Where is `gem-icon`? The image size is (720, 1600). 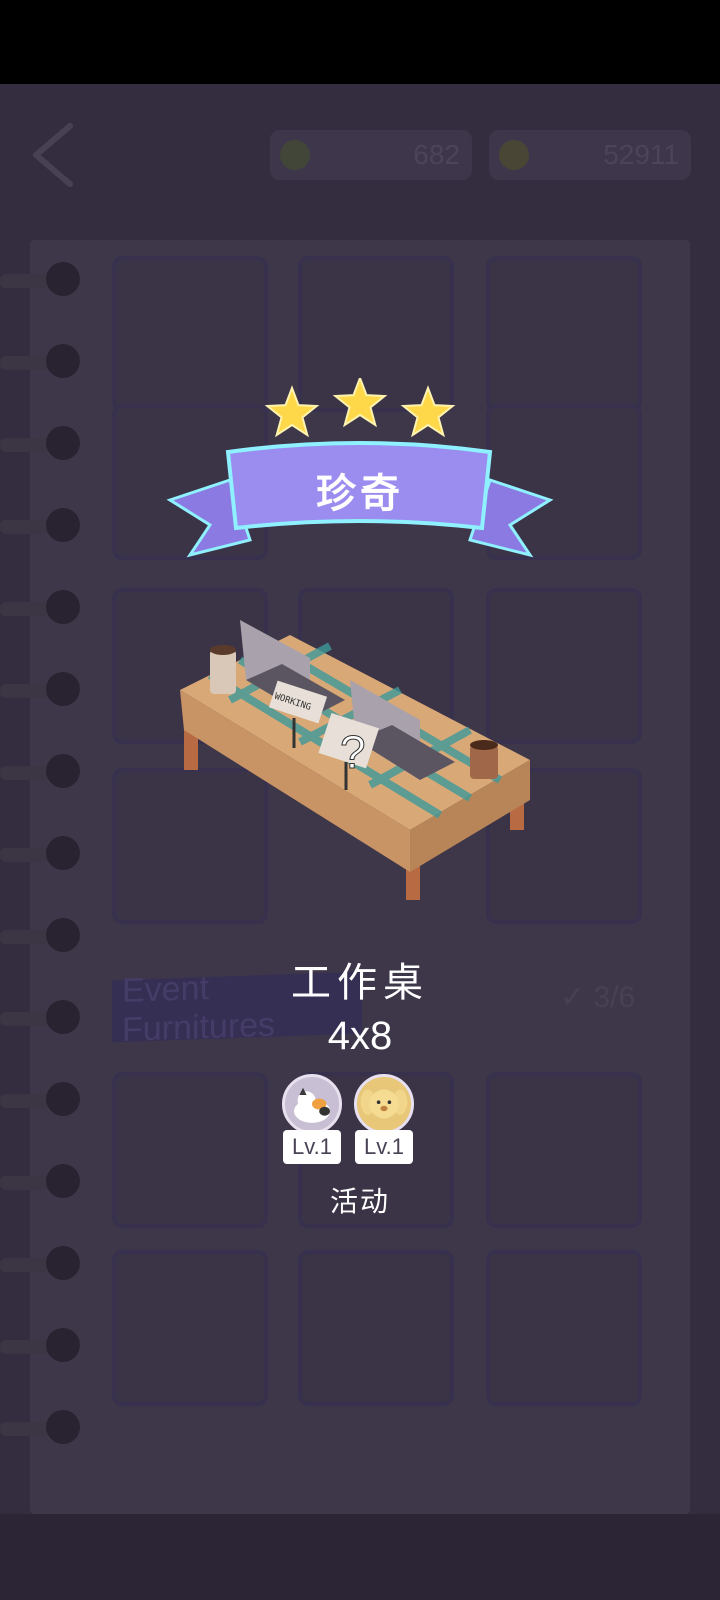
gem-icon is located at coordinates (295, 155).